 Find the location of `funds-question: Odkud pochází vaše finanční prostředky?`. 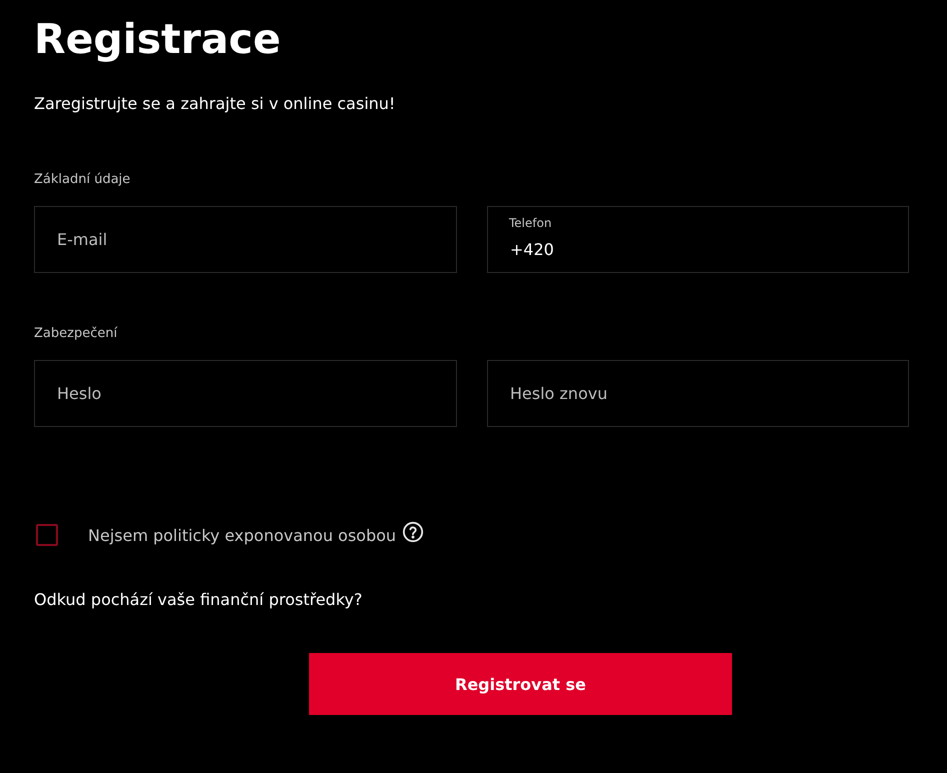

funds-question: Odkud pochází vaše finanční prostředky? is located at coordinates (199, 600).